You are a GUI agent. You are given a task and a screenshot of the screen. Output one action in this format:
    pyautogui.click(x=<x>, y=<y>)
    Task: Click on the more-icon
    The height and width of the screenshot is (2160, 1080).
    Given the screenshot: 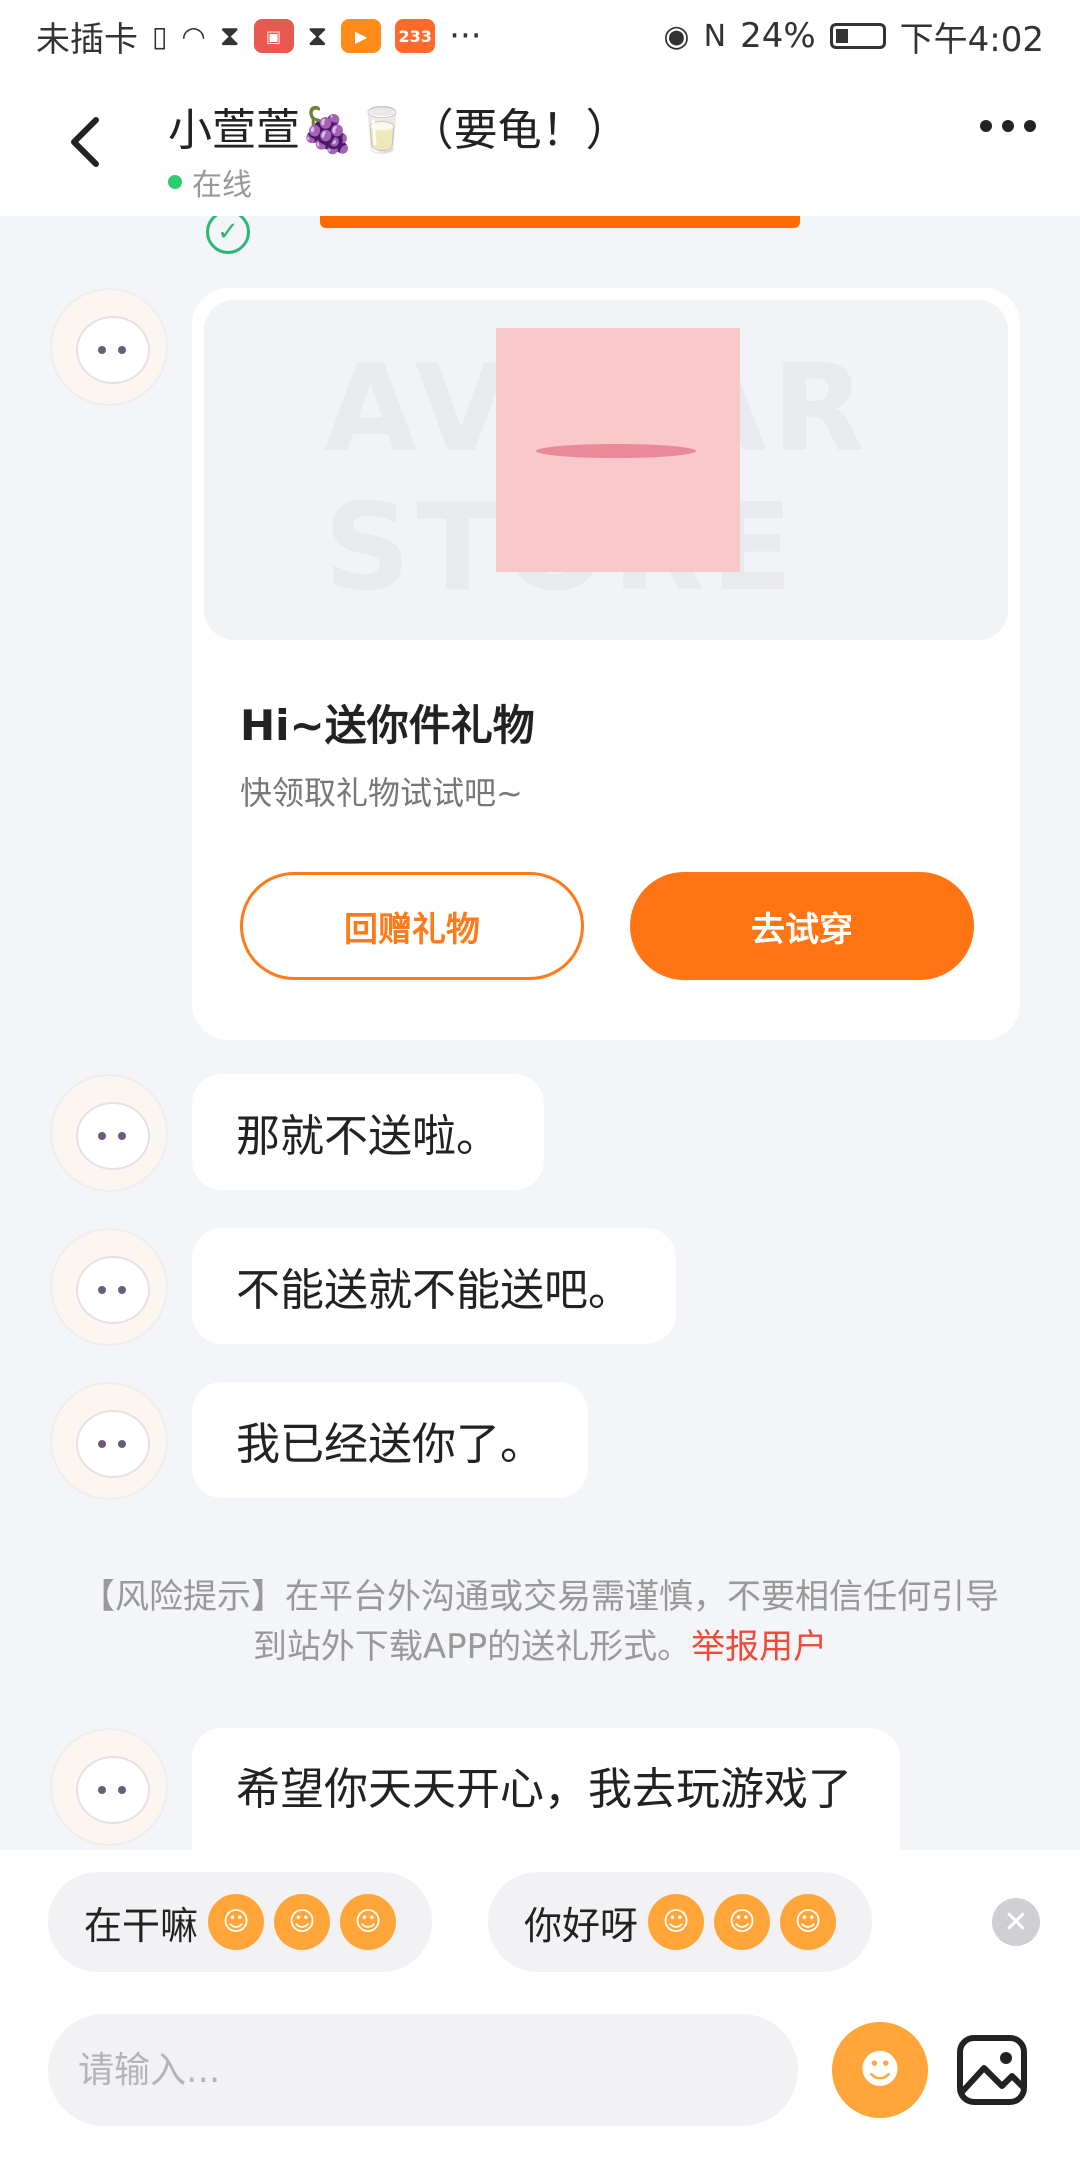 What is the action you would take?
    pyautogui.click(x=986, y=126)
    